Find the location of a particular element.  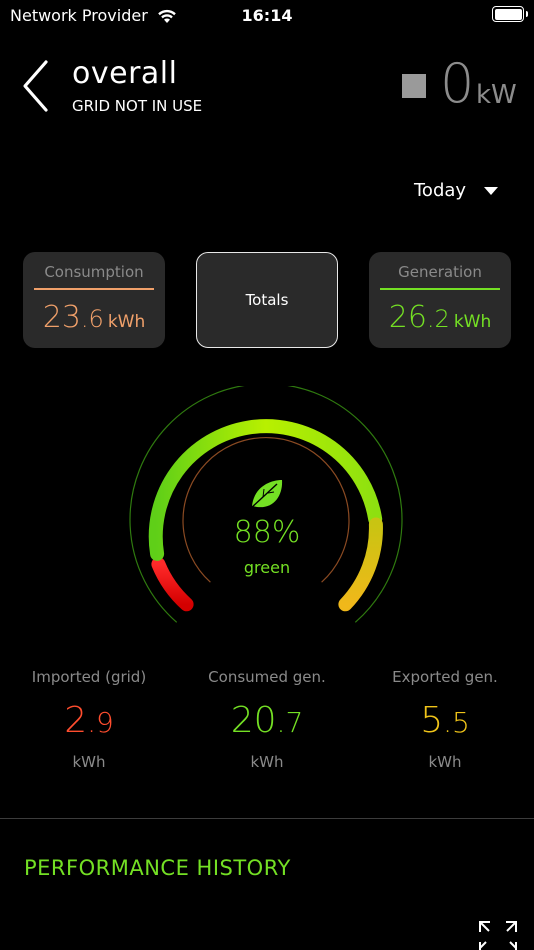

exported-gen-stat: Exported gen. 5.5 kWh is located at coordinates (445, 719).